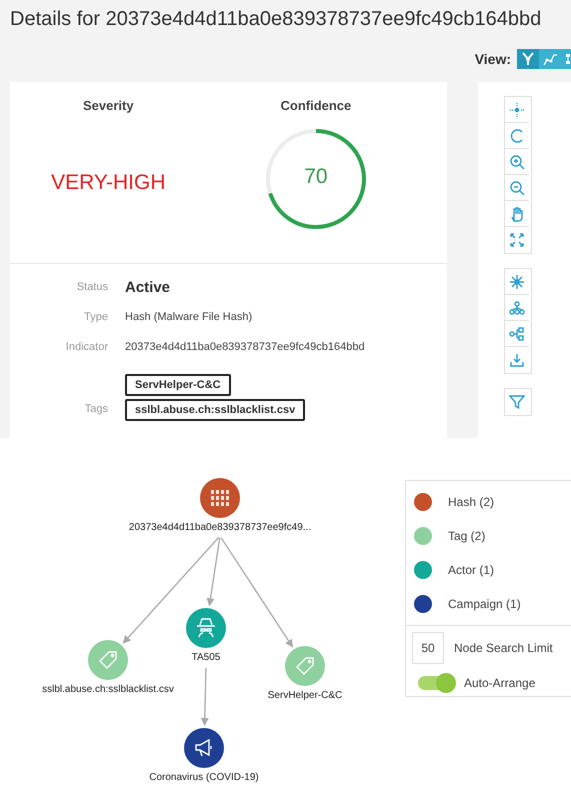  I want to click on page-title: Details for 20373e4d4d11ba0e839378737ee9fc49cb164bbd, so click(276, 19).